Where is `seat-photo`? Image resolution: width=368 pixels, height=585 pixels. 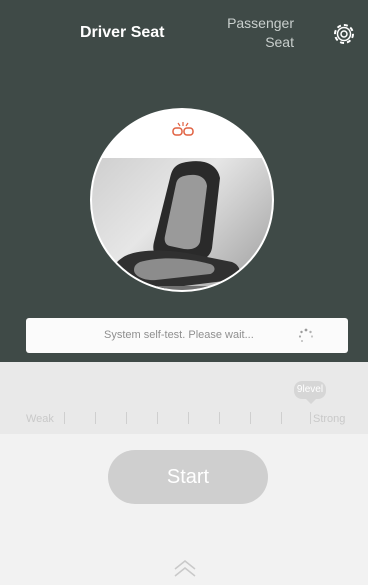
seat-photo is located at coordinates (182, 224).